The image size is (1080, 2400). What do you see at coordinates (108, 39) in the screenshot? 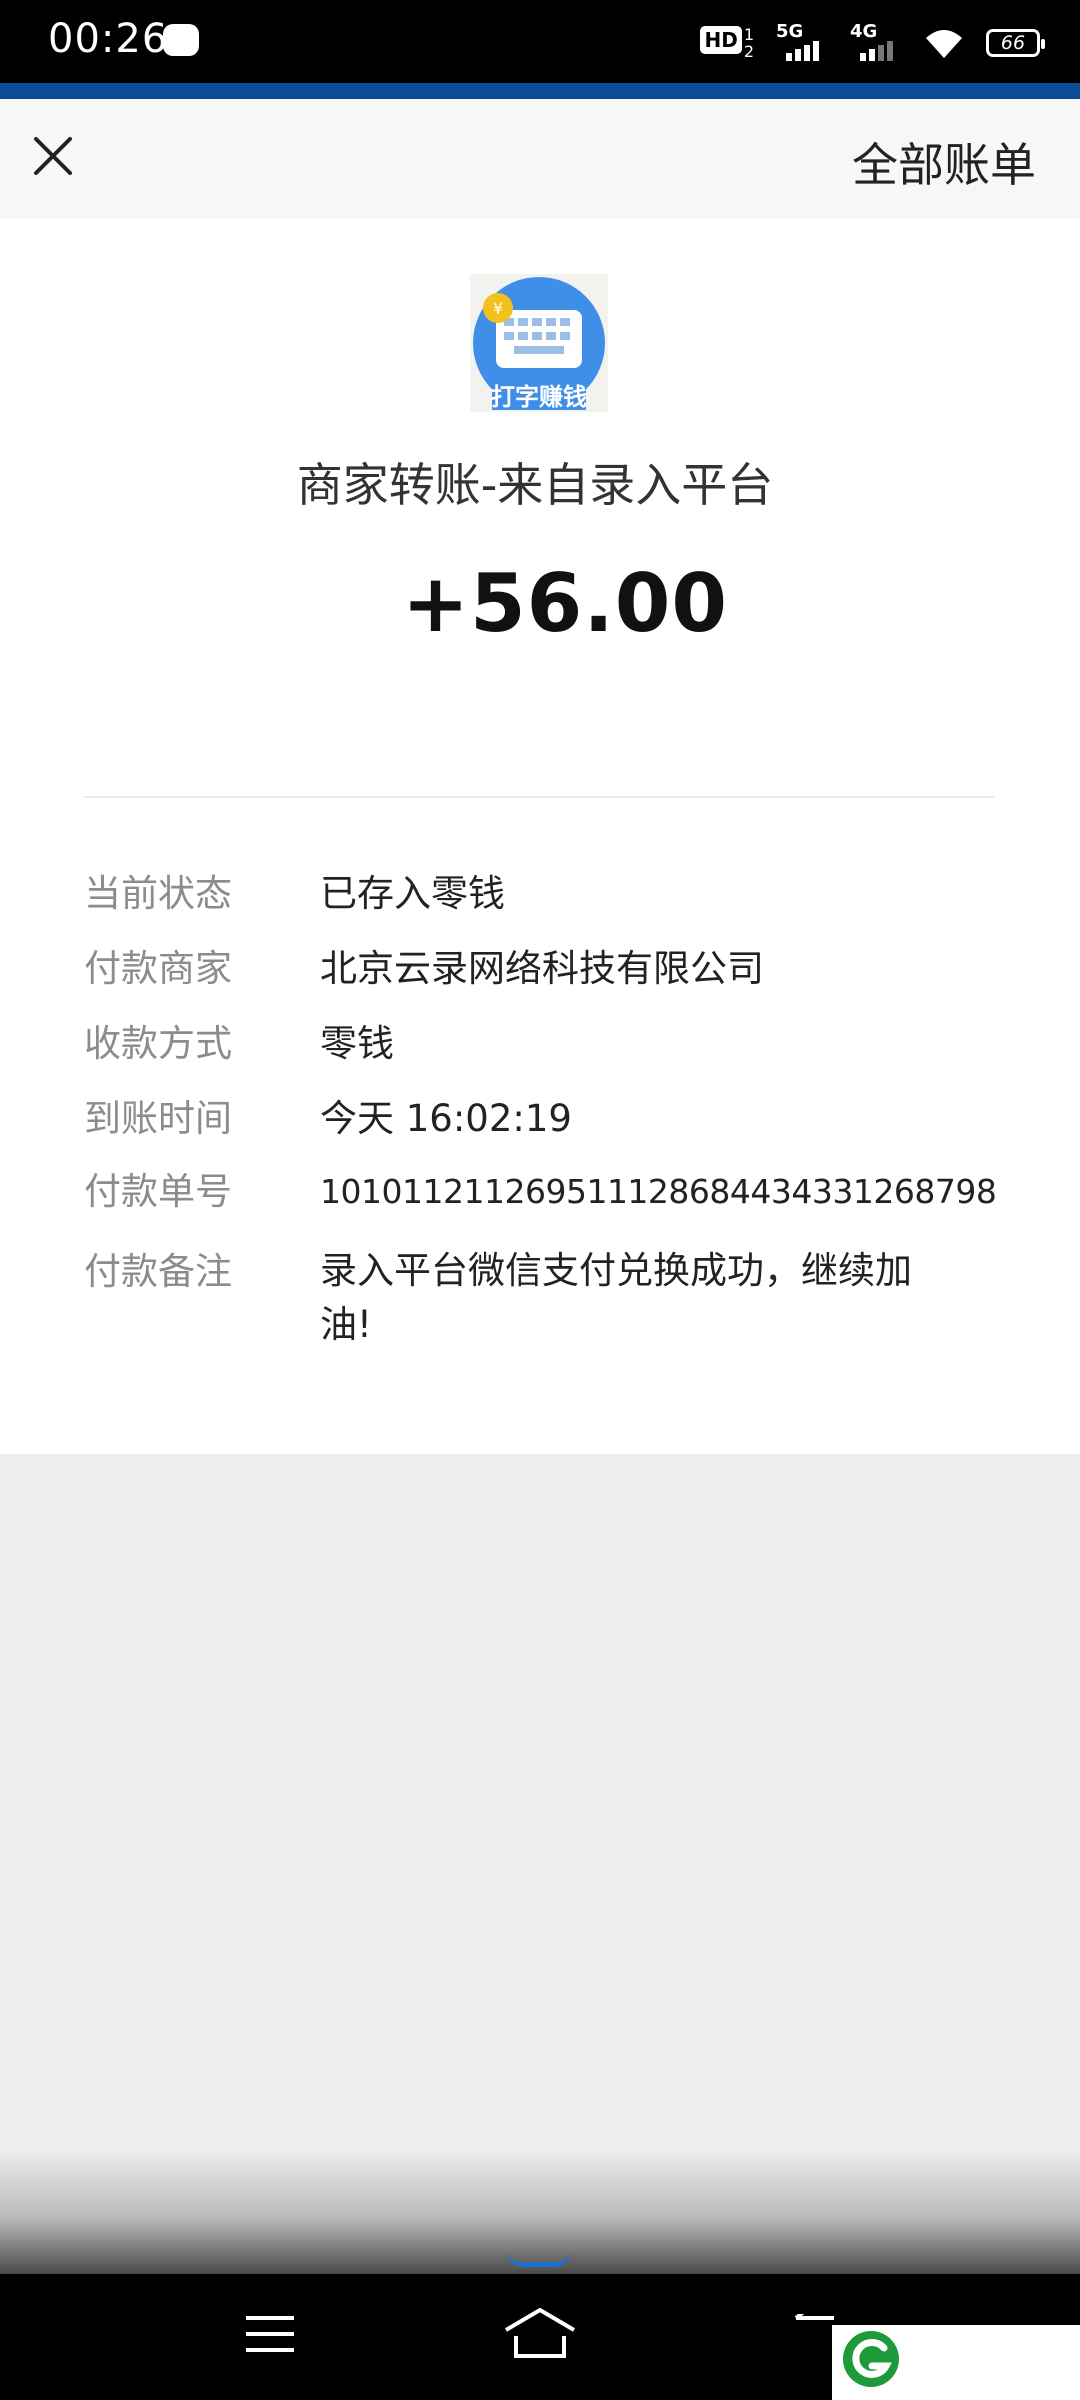
I see `status-time: 00:26` at bounding box center [108, 39].